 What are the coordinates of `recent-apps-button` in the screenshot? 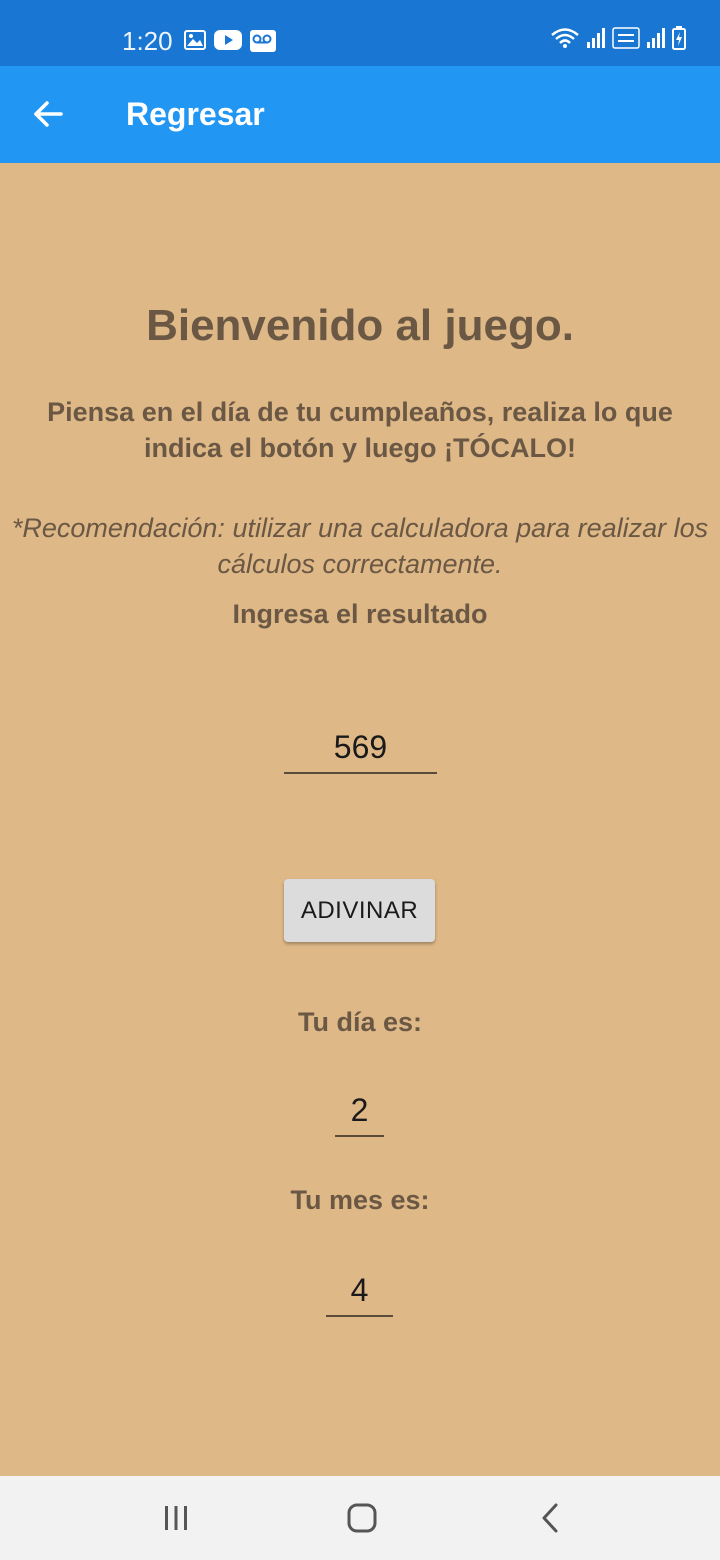 It's located at (176, 1518).